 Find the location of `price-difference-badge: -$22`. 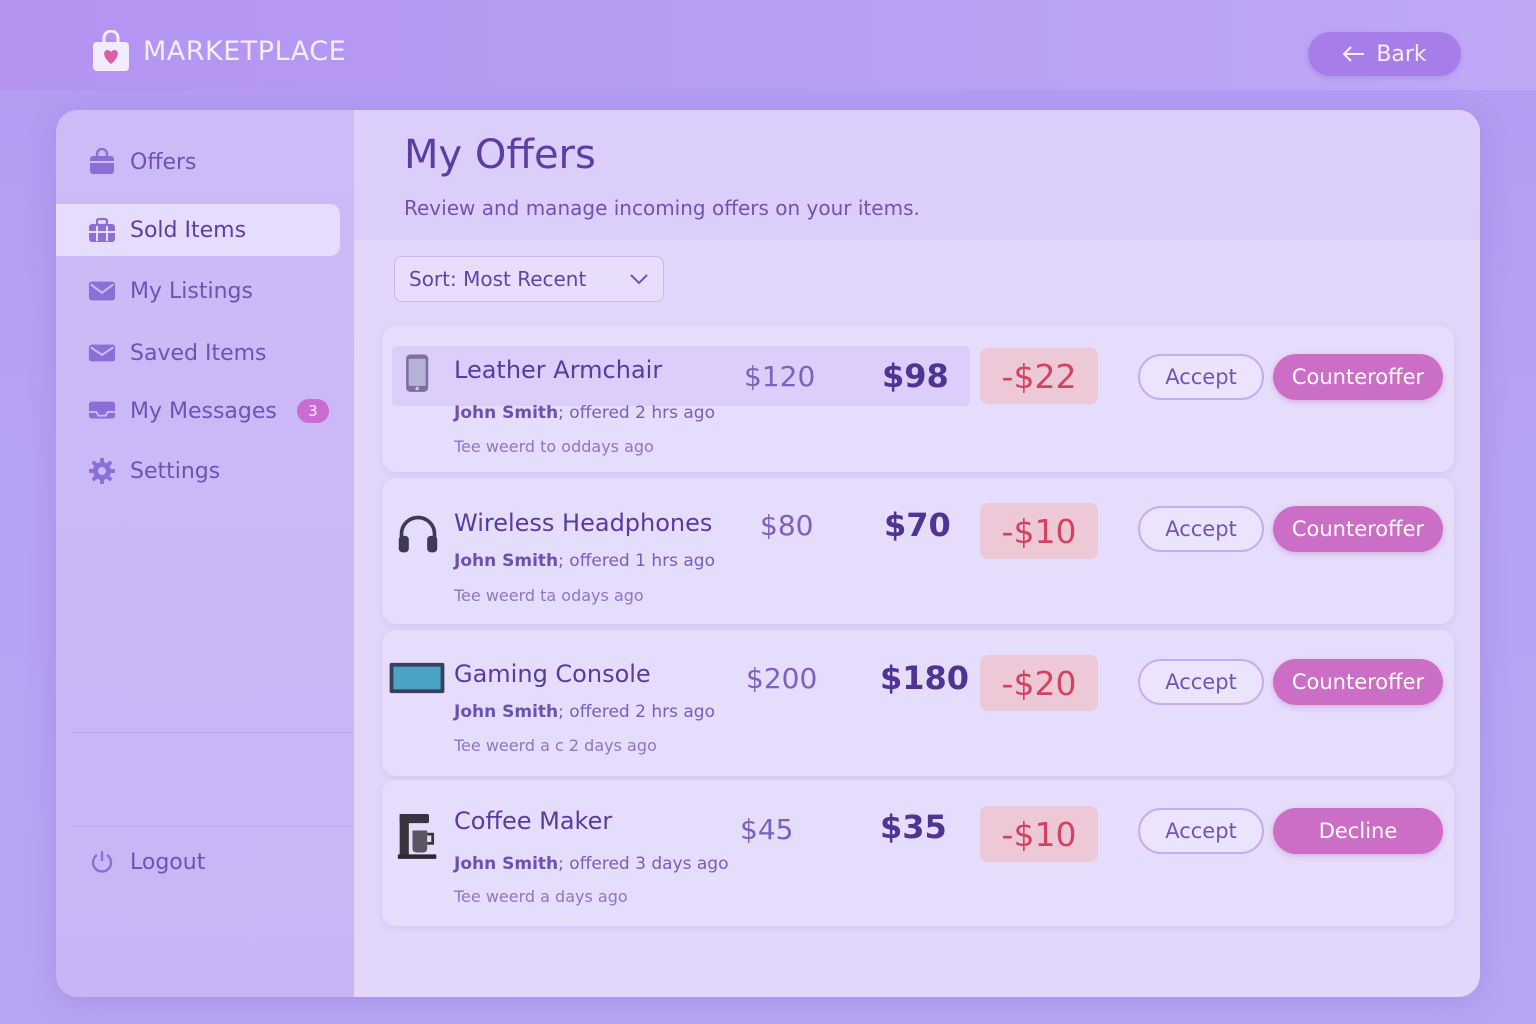

price-difference-badge: -$22 is located at coordinates (1039, 376).